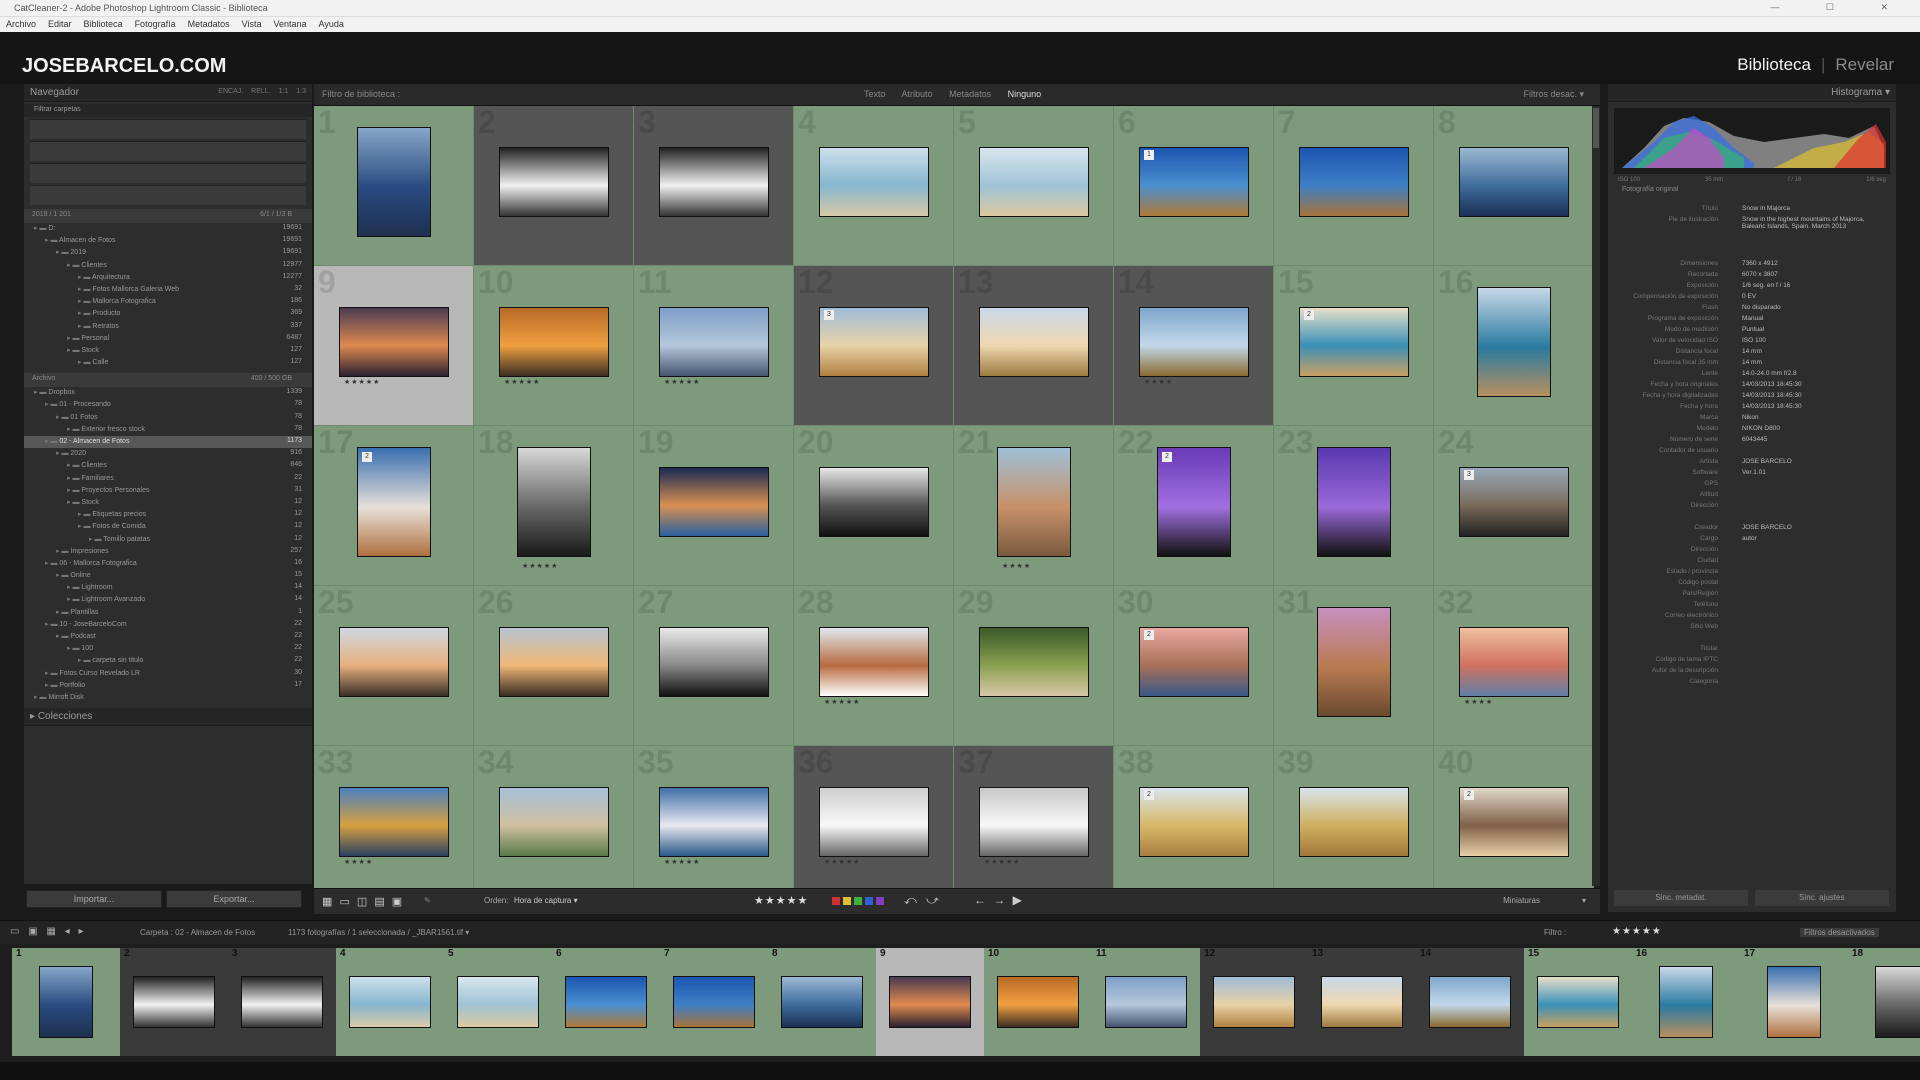 The image size is (1920, 1080). What do you see at coordinates (1839, 932) in the screenshot?
I see `filmstrip-filter-select: Filtros desactivados` at bounding box center [1839, 932].